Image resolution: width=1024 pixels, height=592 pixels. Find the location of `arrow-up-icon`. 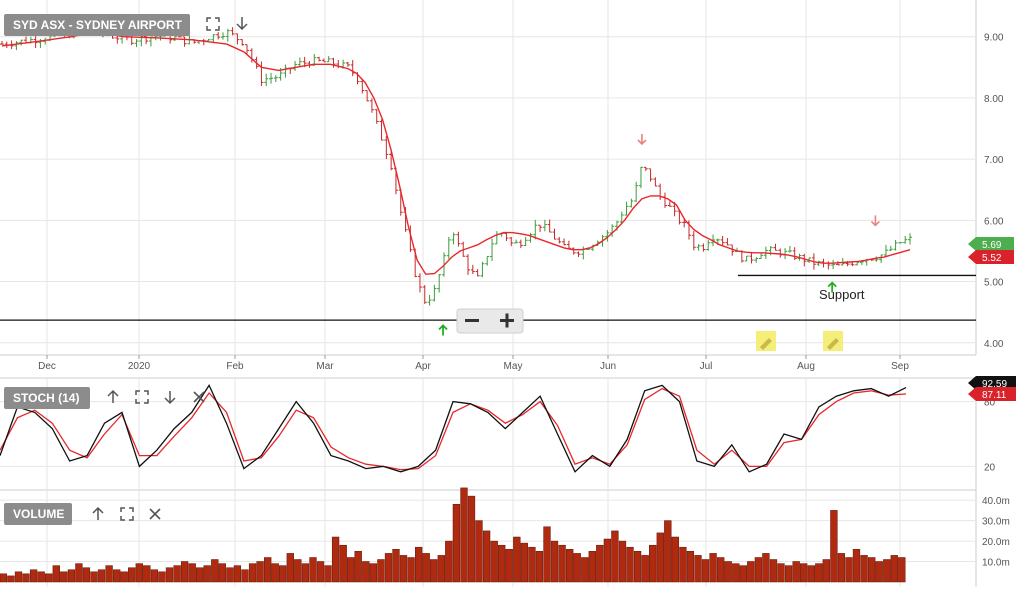

arrow-up-icon is located at coordinates (98, 513).